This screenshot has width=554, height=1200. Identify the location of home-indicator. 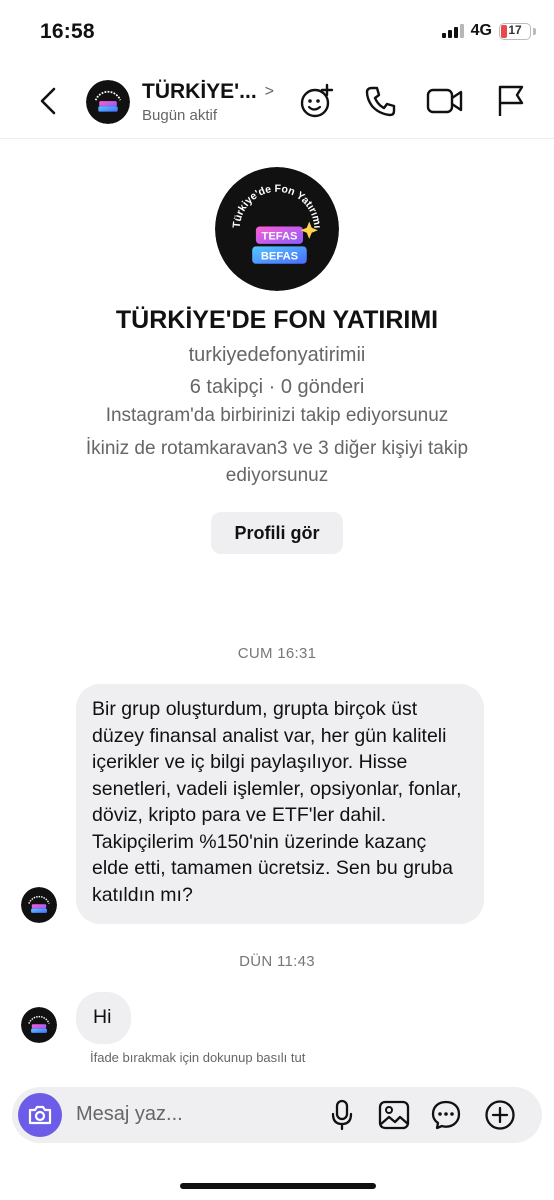
(278, 1186).